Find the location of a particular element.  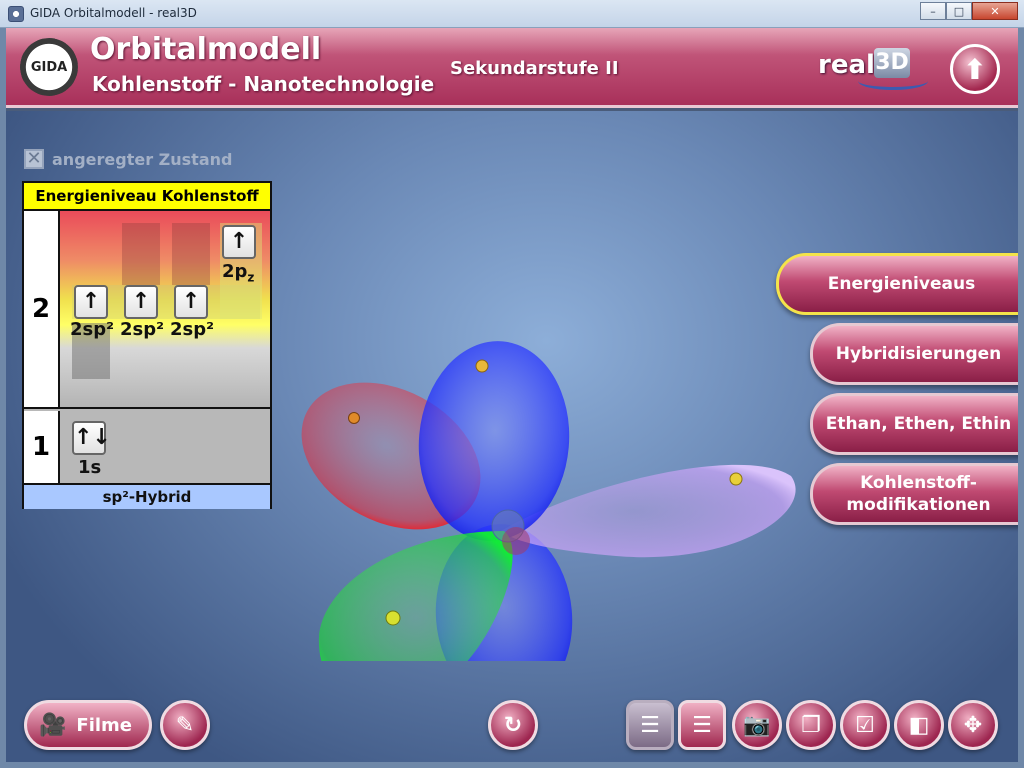

orbital-sp2-label-2: 2sp² is located at coordinates (142, 329).